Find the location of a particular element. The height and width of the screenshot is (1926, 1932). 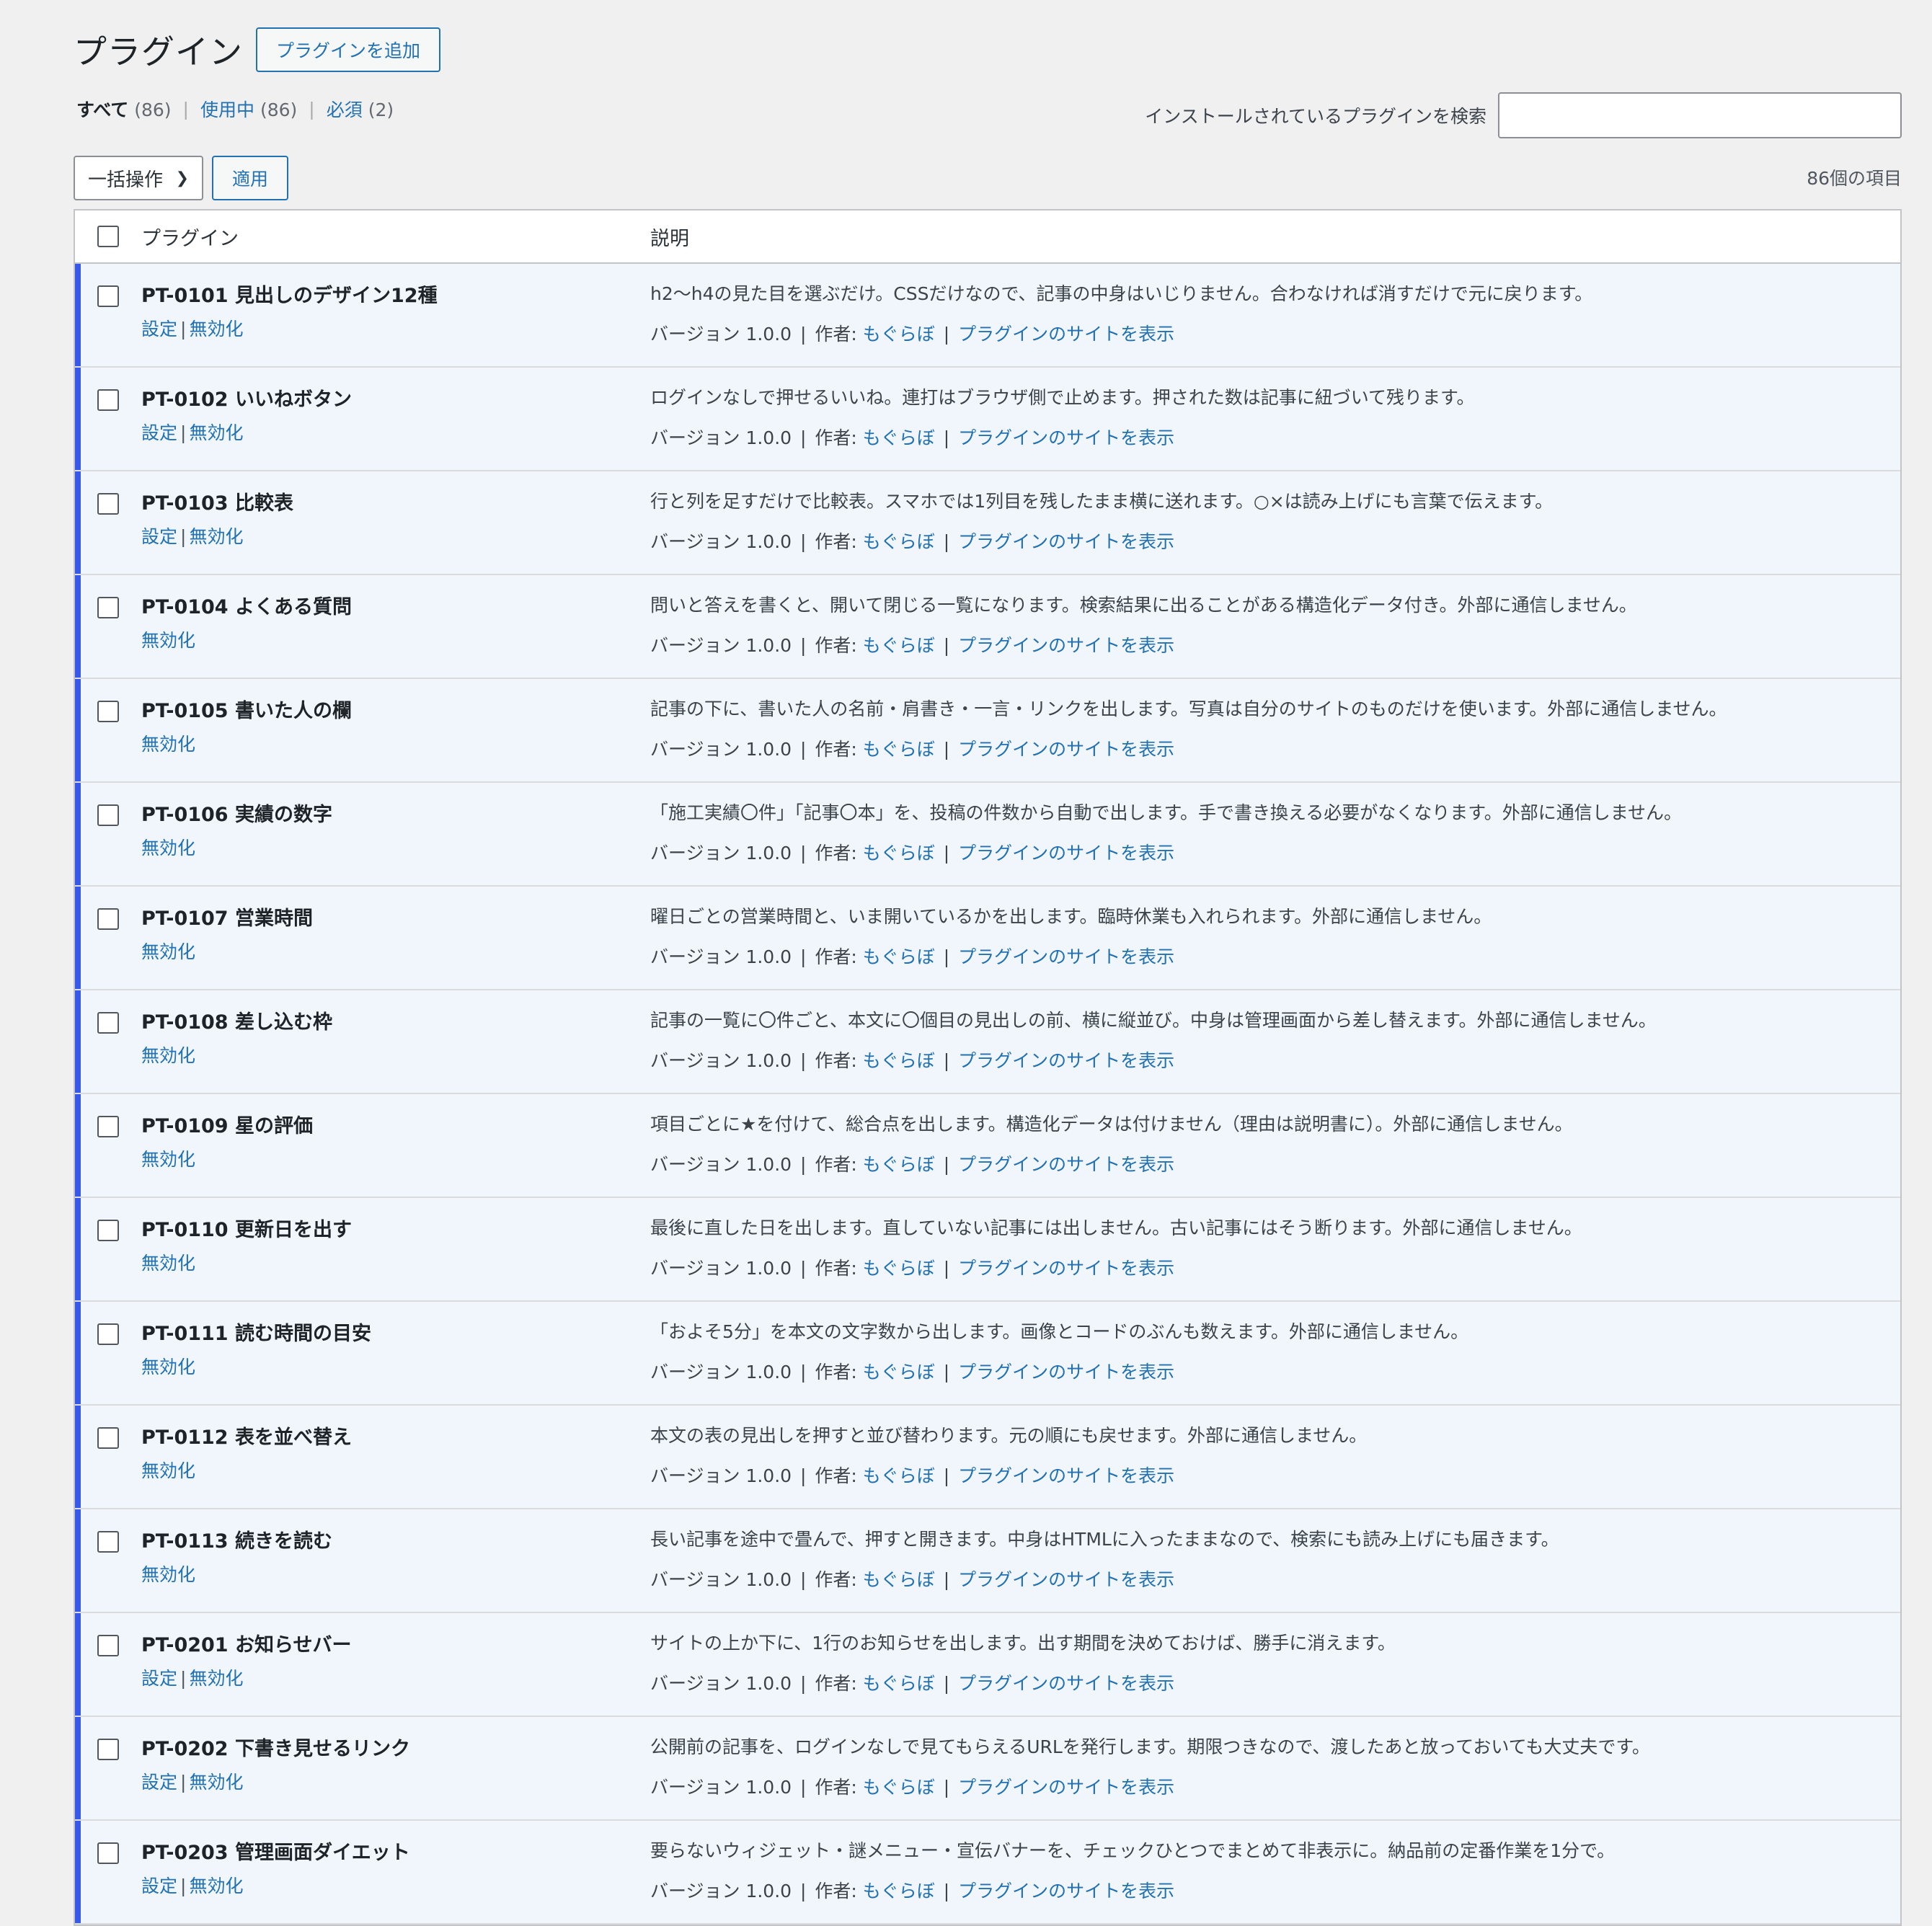

plugin-search-box: インストールされているプラグインを検索 is located at coordinates (1523, 115).